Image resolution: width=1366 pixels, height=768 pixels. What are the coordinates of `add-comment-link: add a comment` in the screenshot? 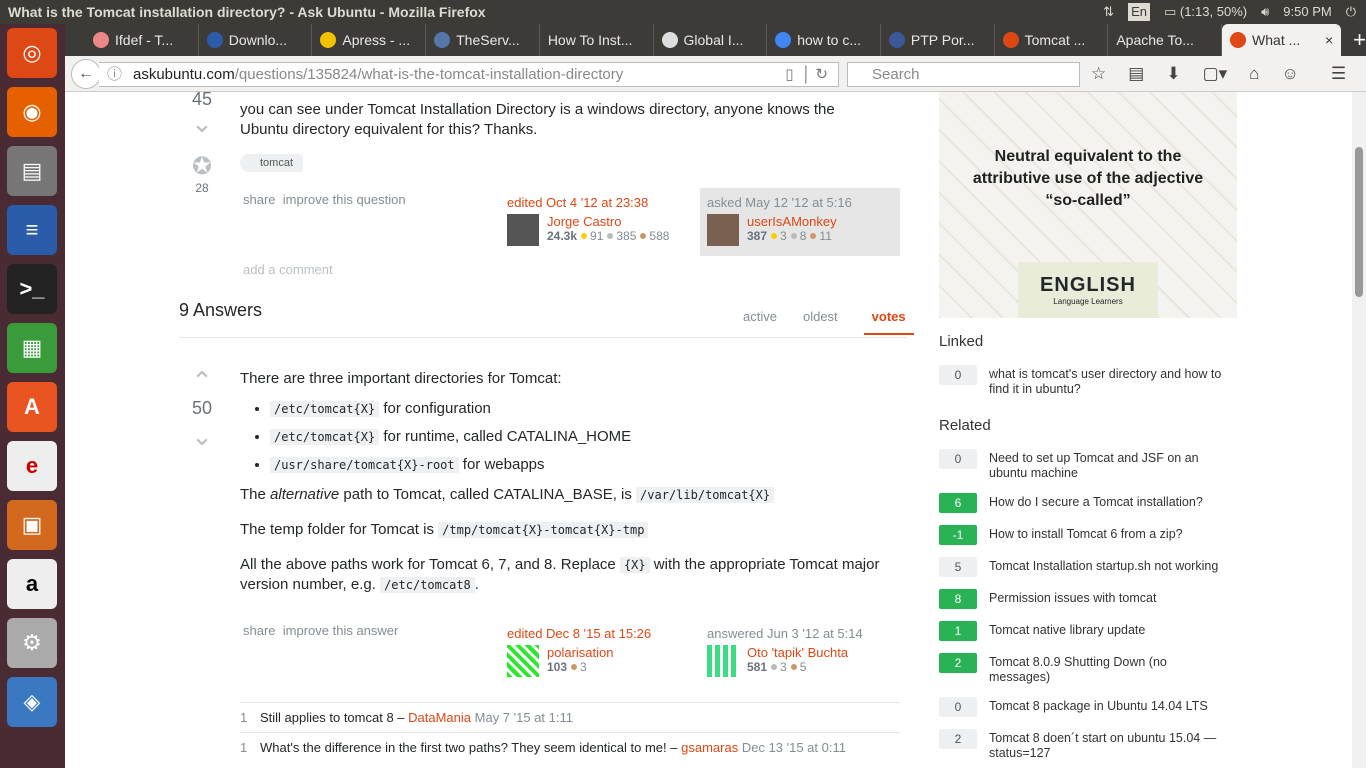 It's located at (288, 269).